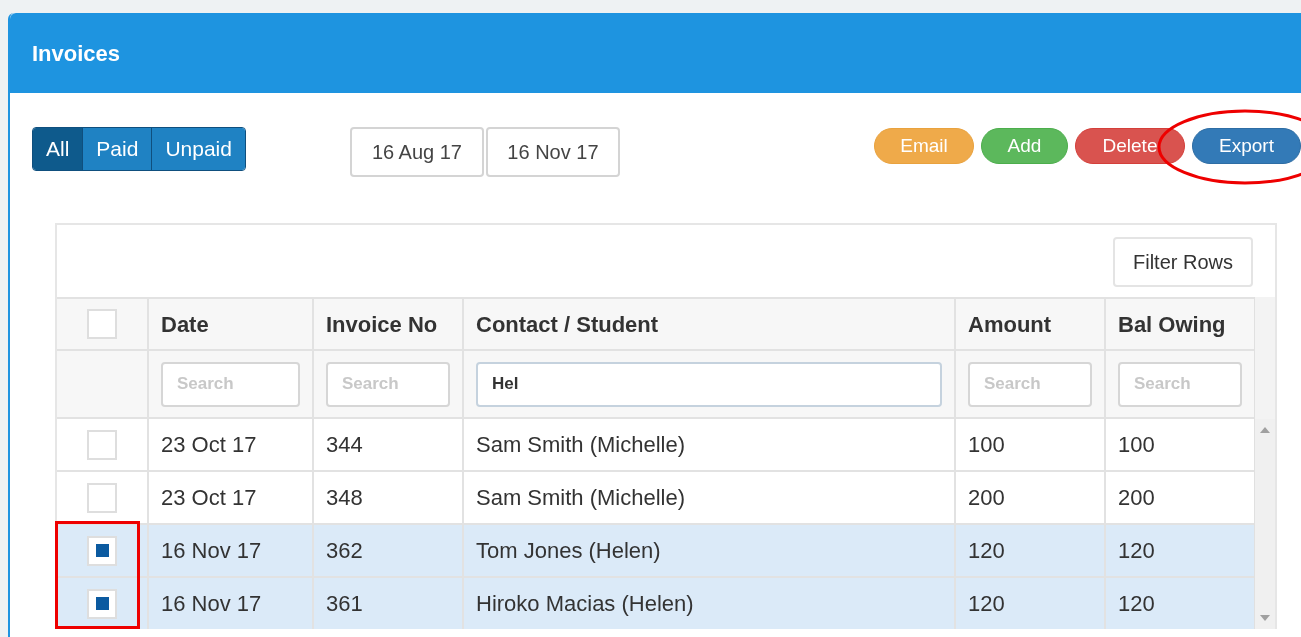 The image size is (1301, 637). I want to click on scroll-up-icon, so click(1265, 430).